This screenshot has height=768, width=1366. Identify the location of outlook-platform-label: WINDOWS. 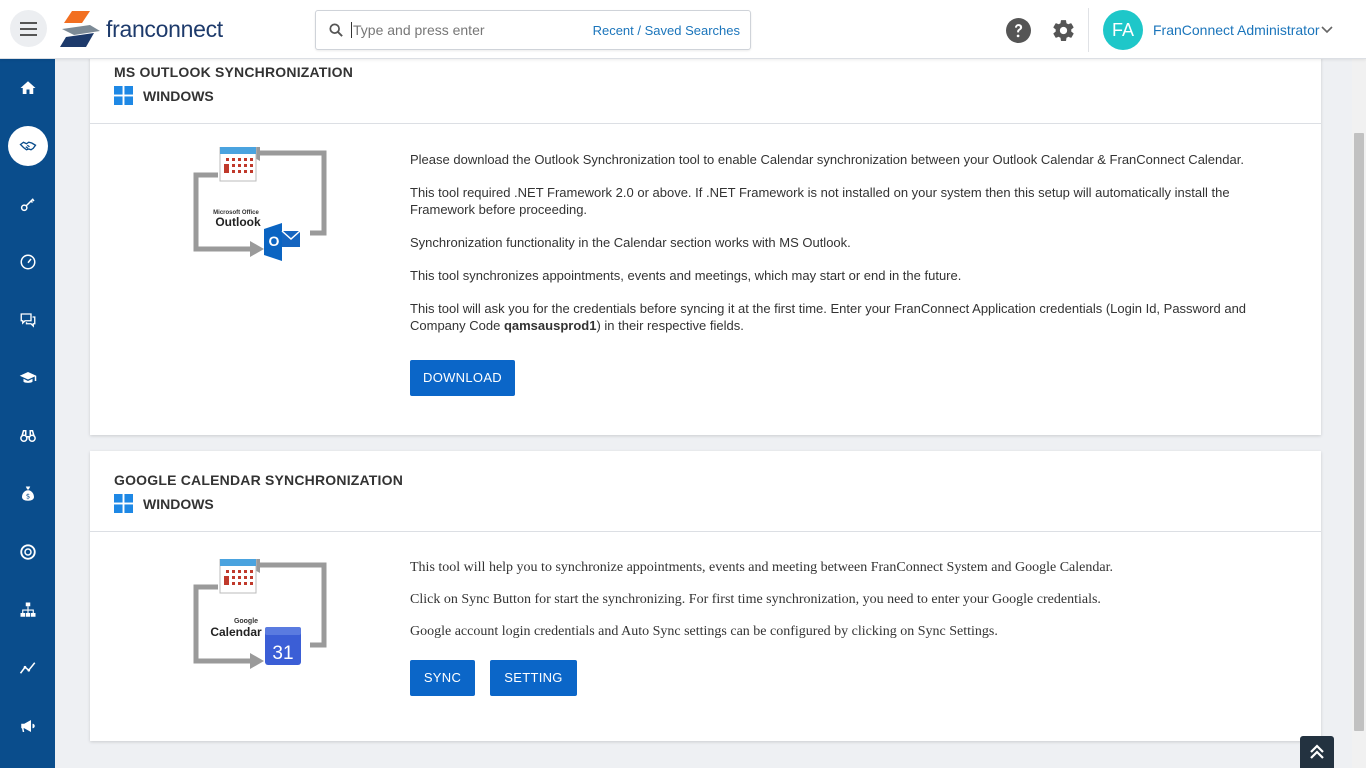
(178, 95).